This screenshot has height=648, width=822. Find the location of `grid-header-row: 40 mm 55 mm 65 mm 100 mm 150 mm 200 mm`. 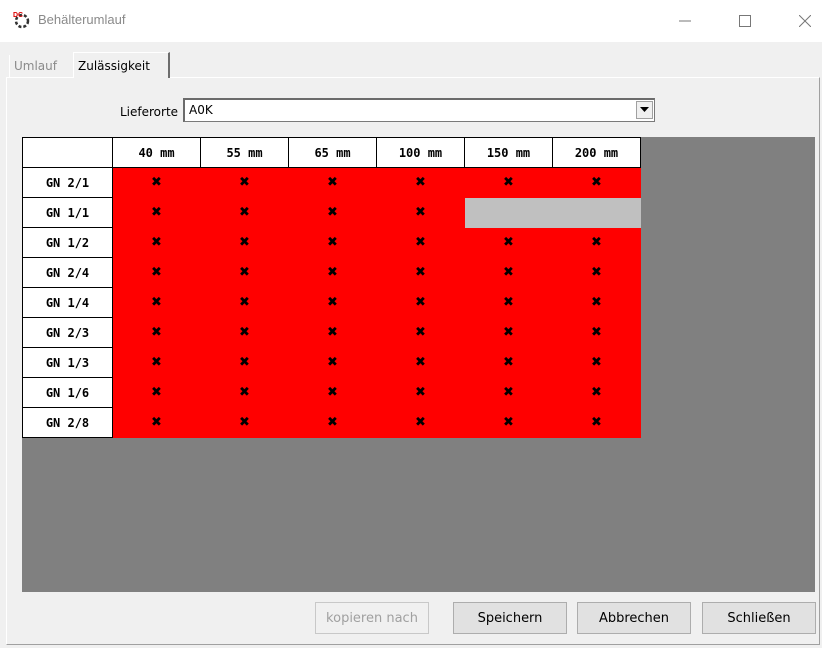

grid-header-row: 40 mm 55 mm 65 mm 100 mm 150 mm 200 mm is located at coordinates (331, 152).